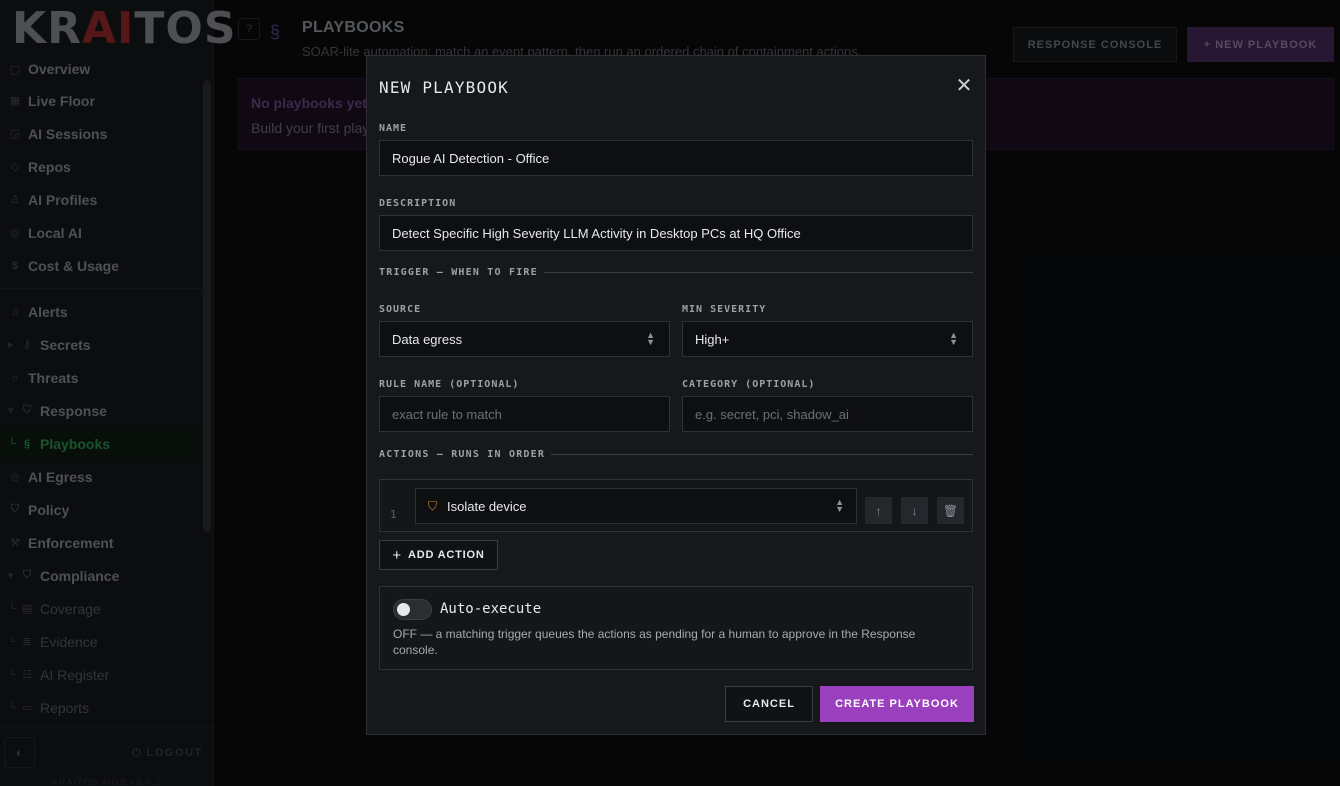 The height and width of the screenshot is (786, 1340). Describe the element at coordinates (403, 609) in the screenshot. I see `toggle-knob` at that location.